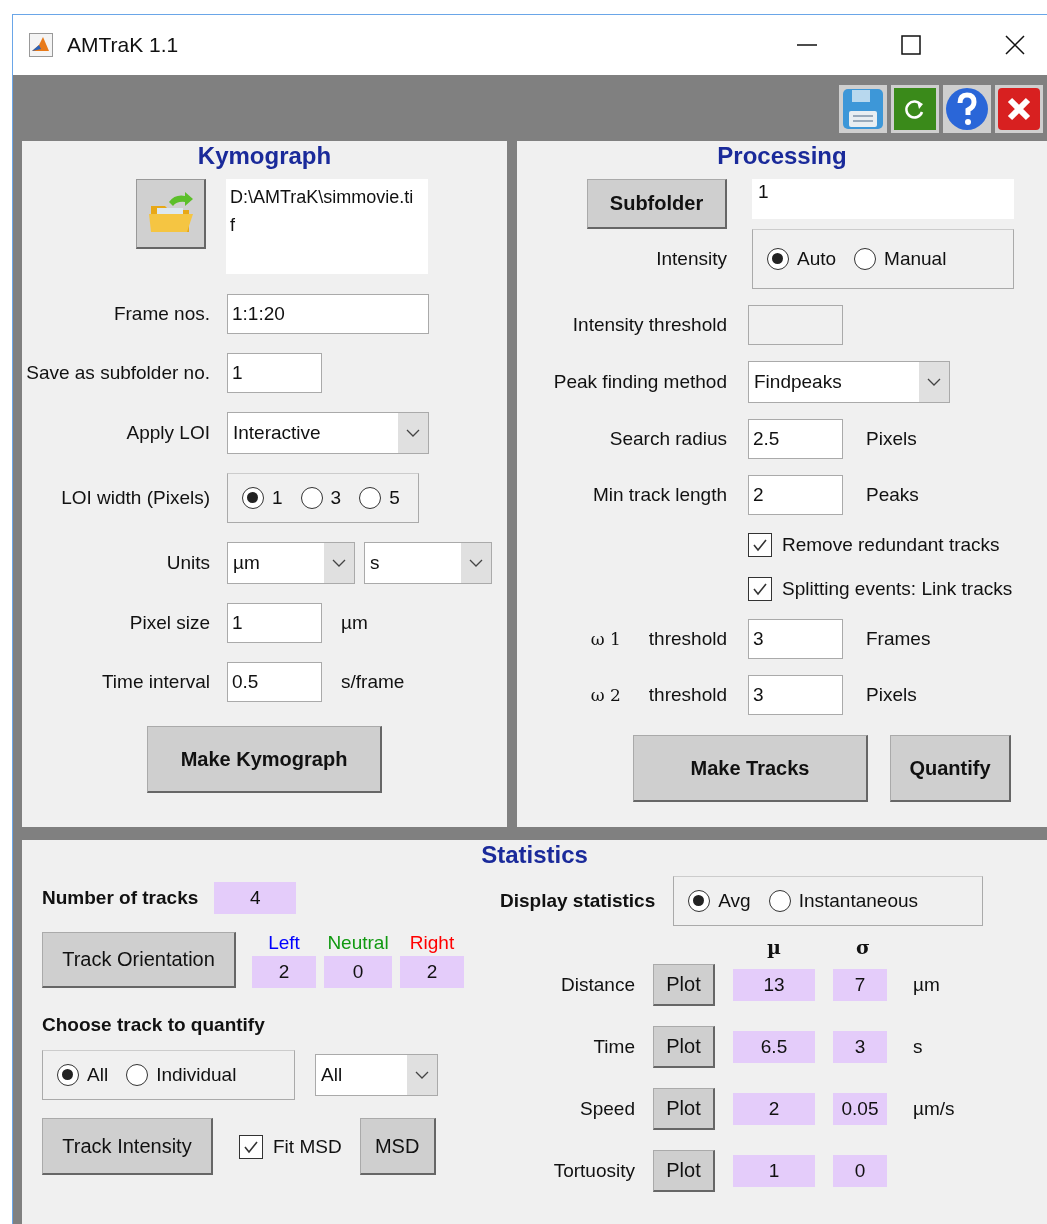 This screenshot has height=1224, width=1047. What do you see at coordinates (605, 639) in the screenshot?
I see `omega-label: ω 1` at bounding box center [605, 639].